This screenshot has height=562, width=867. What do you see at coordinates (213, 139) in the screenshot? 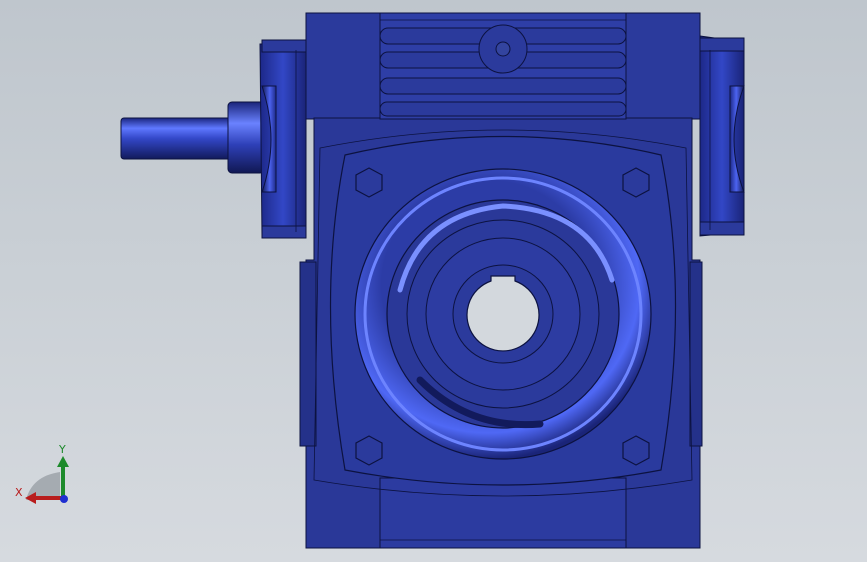
I see `left-side-cover` at bounding box center [213, 139].